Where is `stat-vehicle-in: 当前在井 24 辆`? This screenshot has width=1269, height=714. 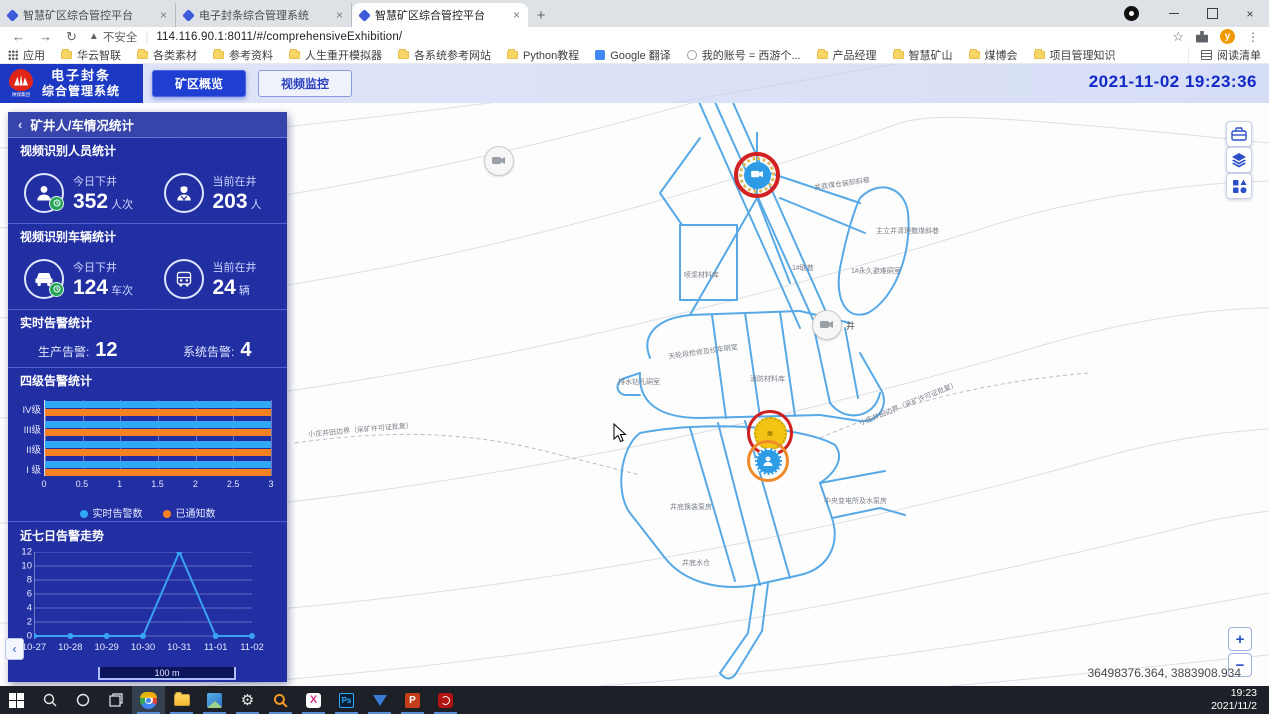
stat-vehicle-in: 当前在井 24 辆 is located at coordinates (218, 278).